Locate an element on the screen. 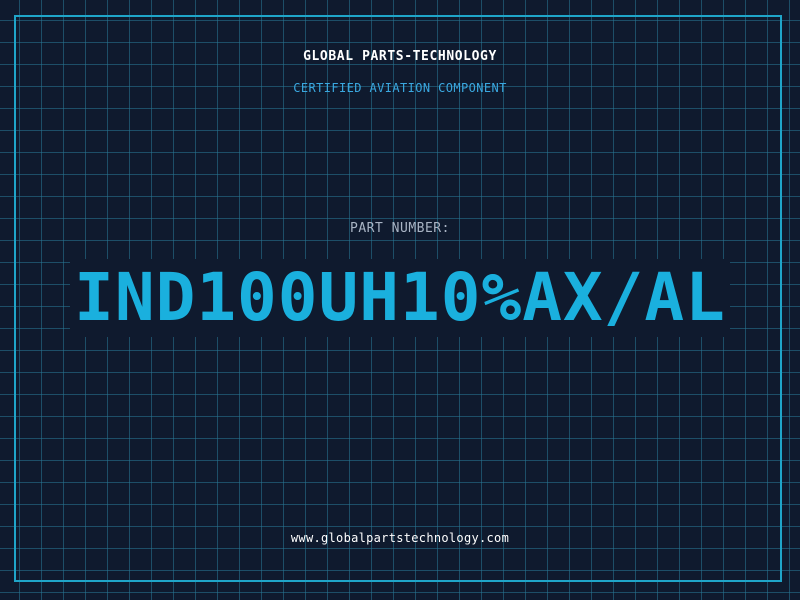 The image size is (800, 600). part-number-container: IND100UH10%AX/AL is located at coordinates (400, 298).